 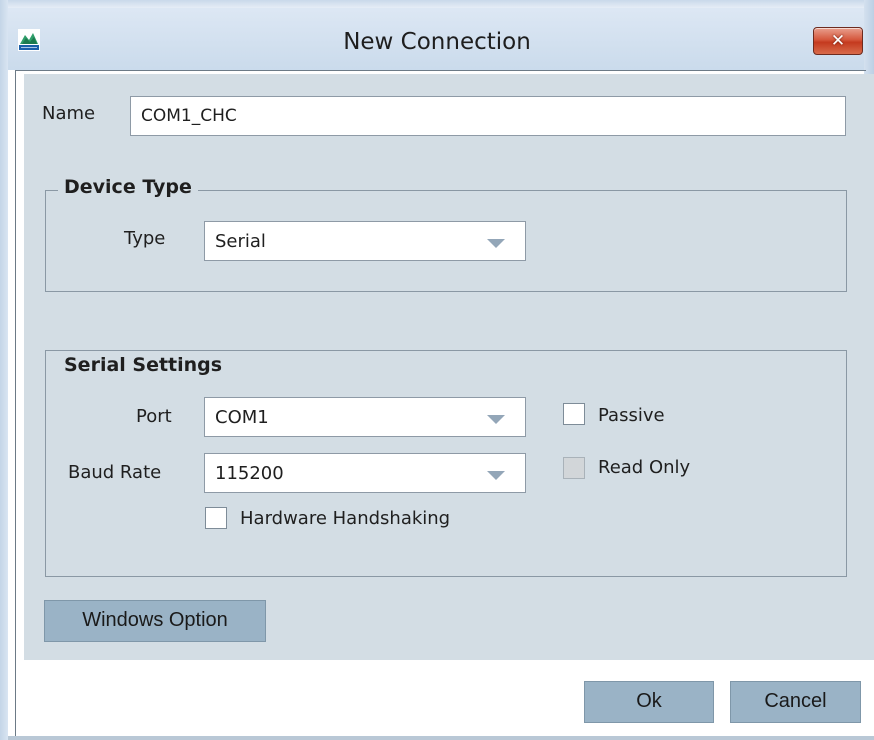 I want to click on device-type-legend: Device Type, so click(x=128, y=187).